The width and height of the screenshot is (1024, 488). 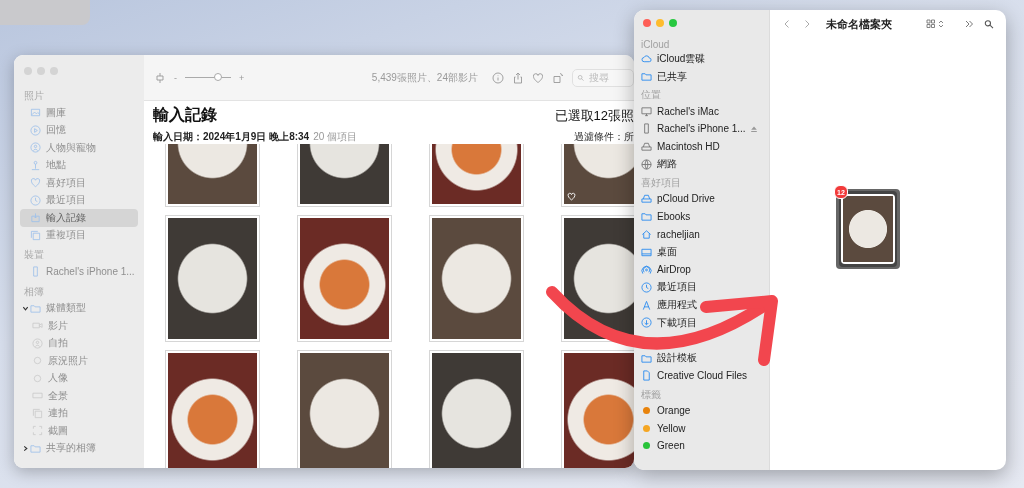 What do you see at coordinates (79, 396) in the screenshot?
I see `sidebar-item: 全景` at bounding box center [79, 396].